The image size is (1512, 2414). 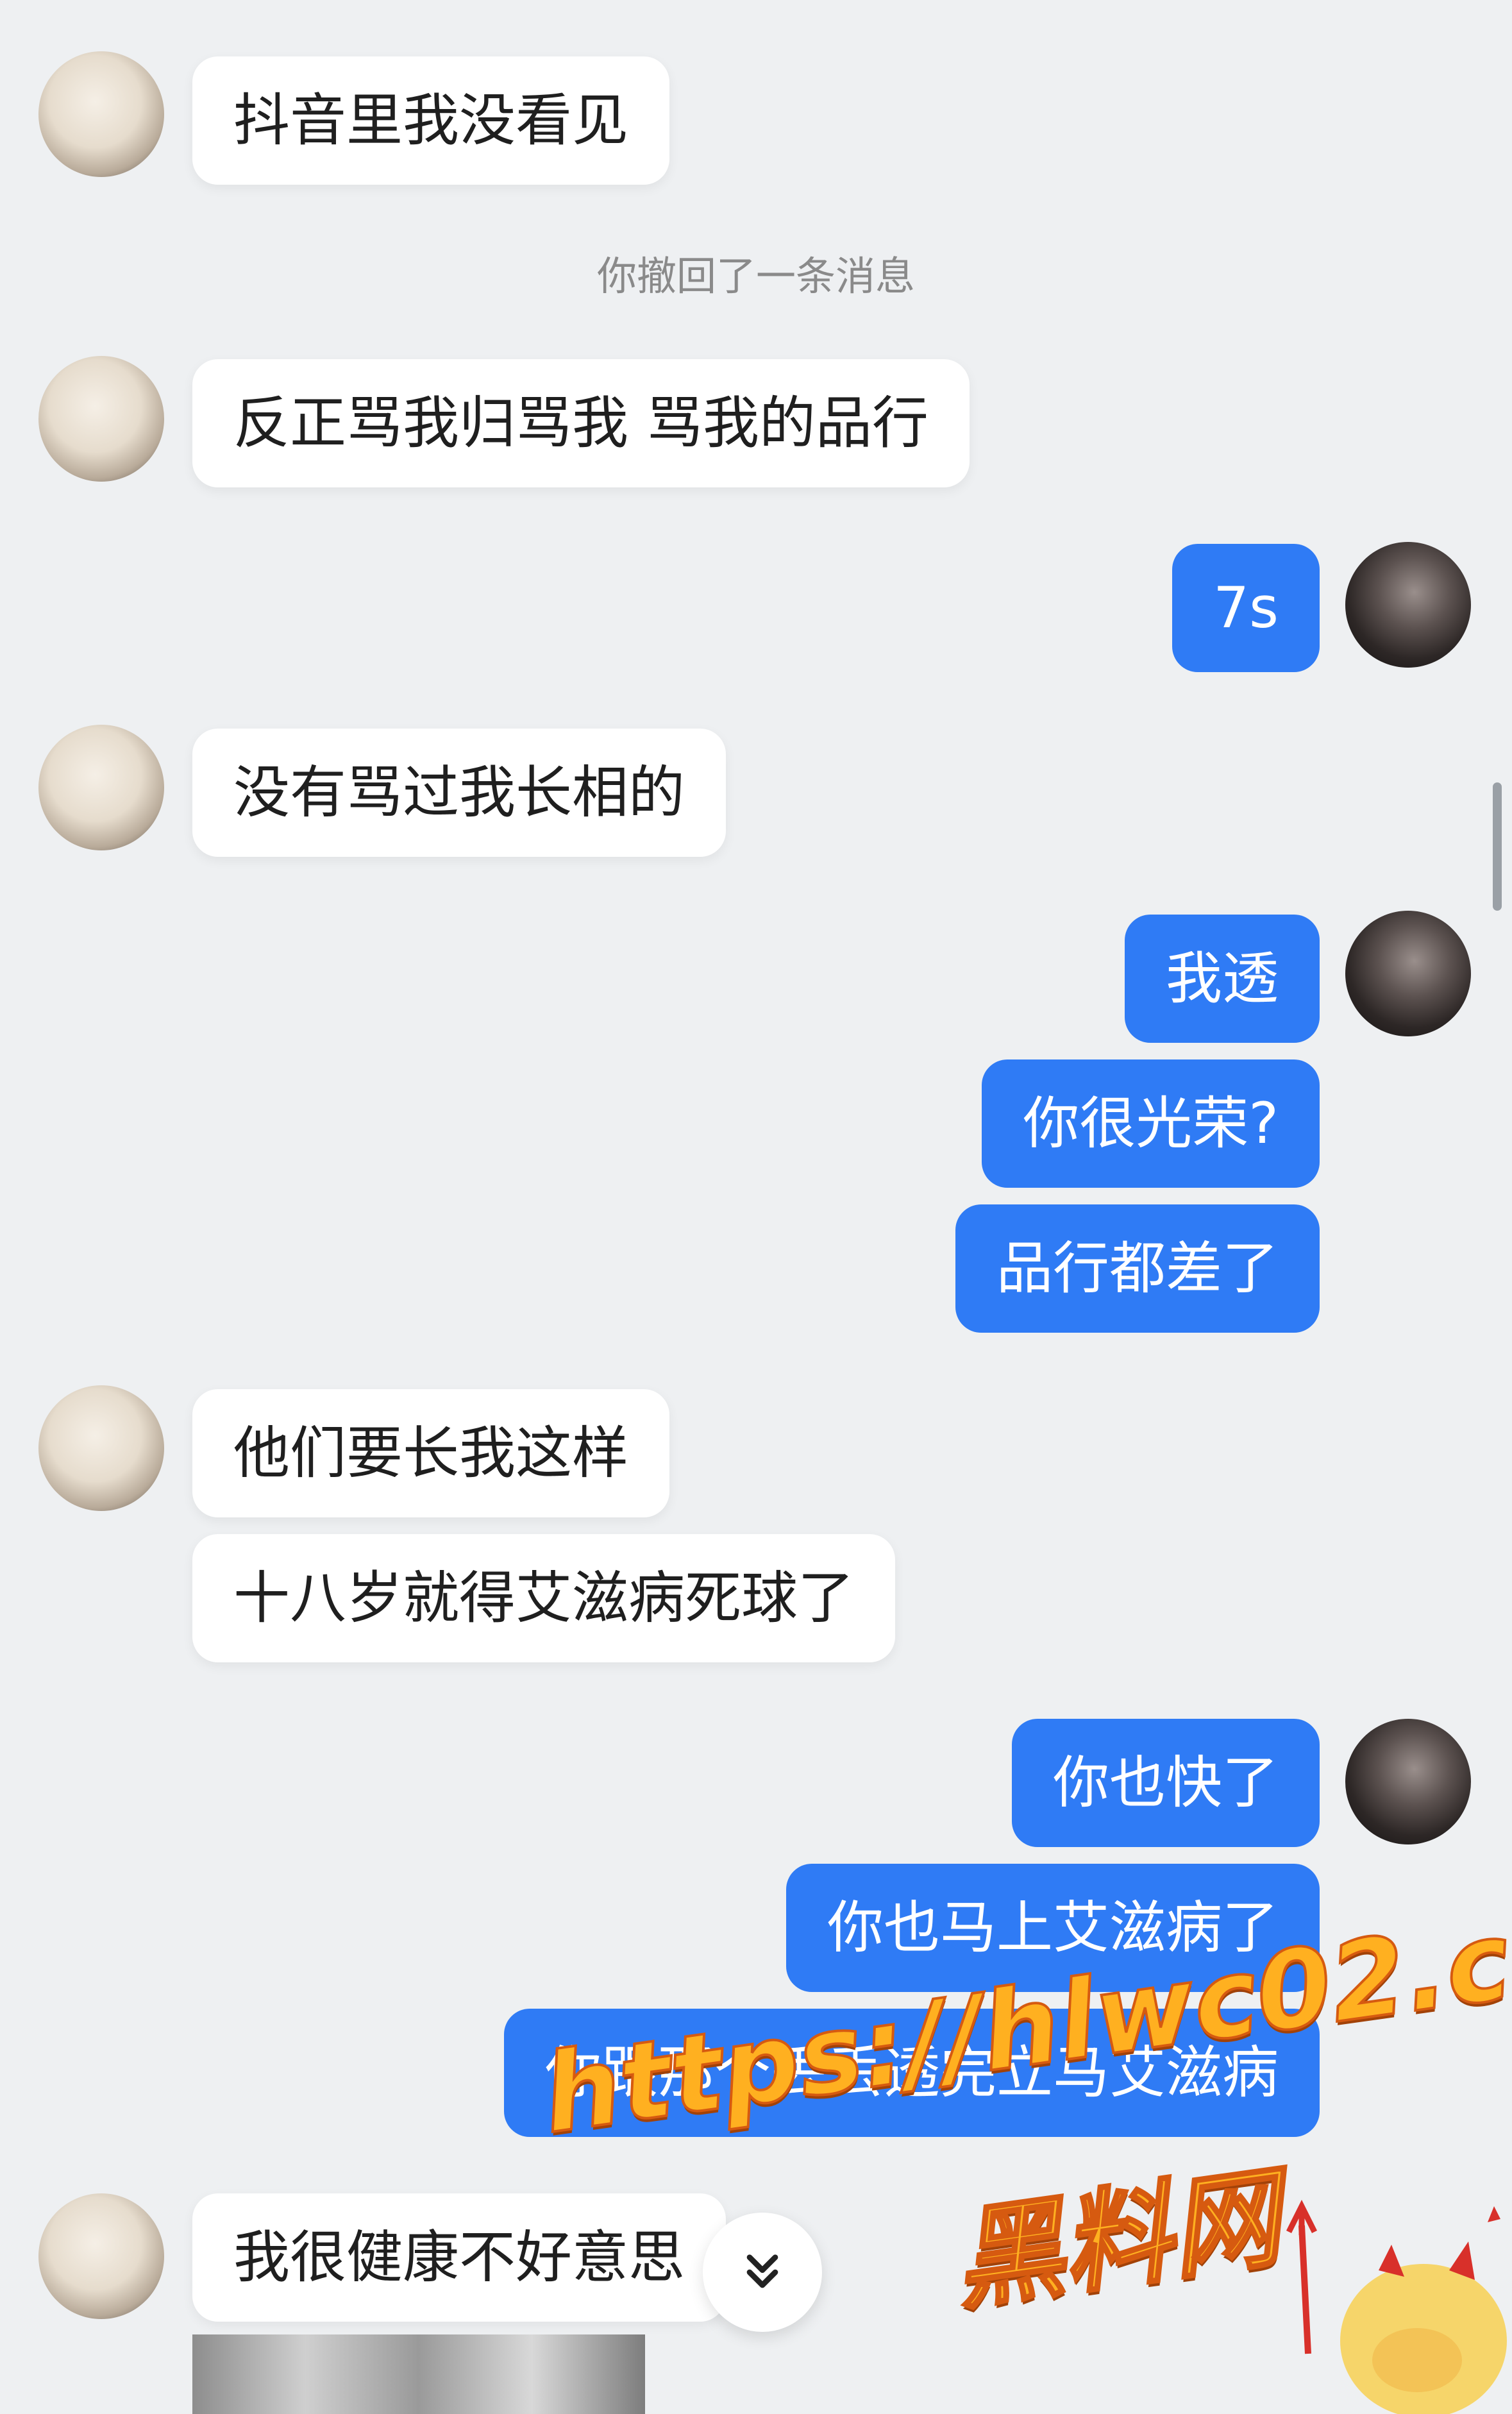 I want to click on double-chevron-down-icon, so click(x=762, y=2271).